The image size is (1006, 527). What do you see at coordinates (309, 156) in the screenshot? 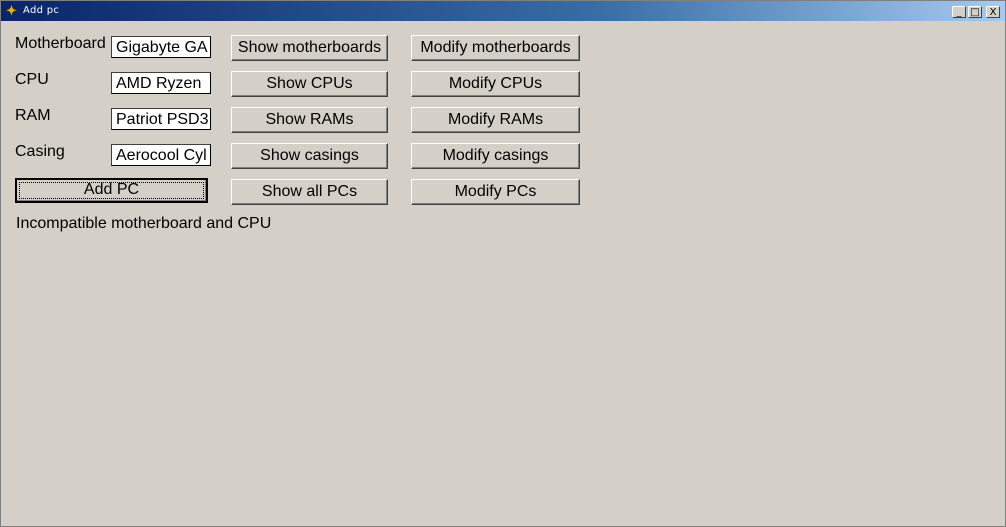
I see `show-casings-button: Show casings` at bounding box center [309, 156].